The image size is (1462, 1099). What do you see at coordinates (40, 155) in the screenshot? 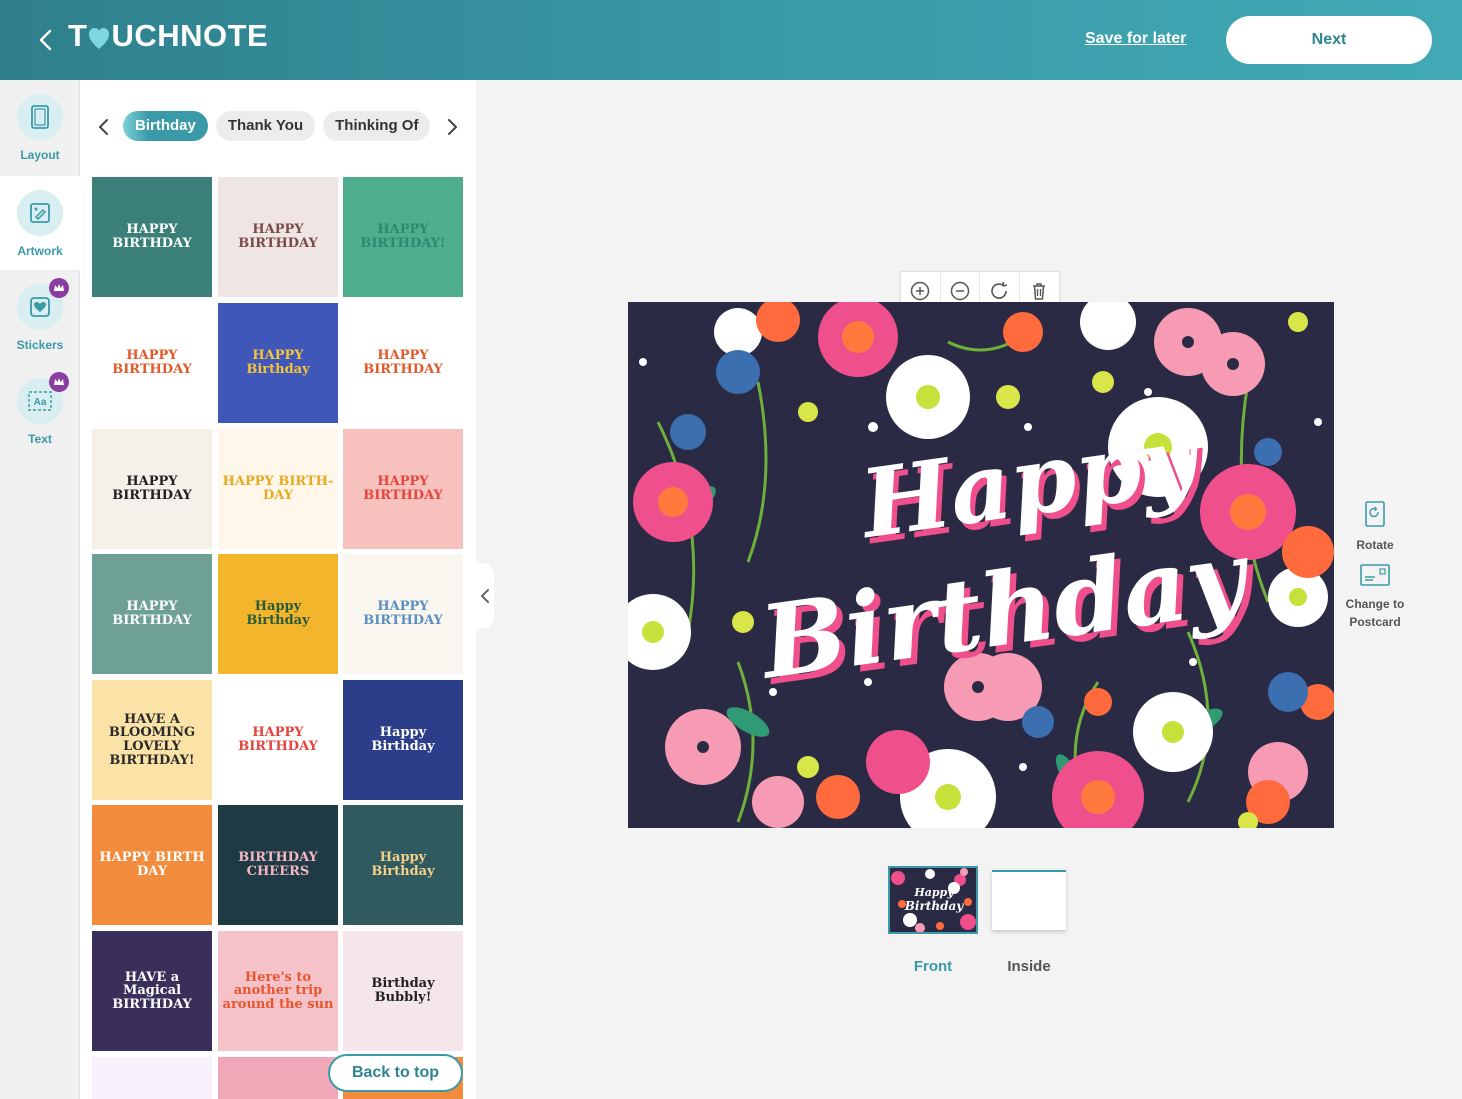
I see `tool-layout-label: Layout` at bounding box center [40, 155].